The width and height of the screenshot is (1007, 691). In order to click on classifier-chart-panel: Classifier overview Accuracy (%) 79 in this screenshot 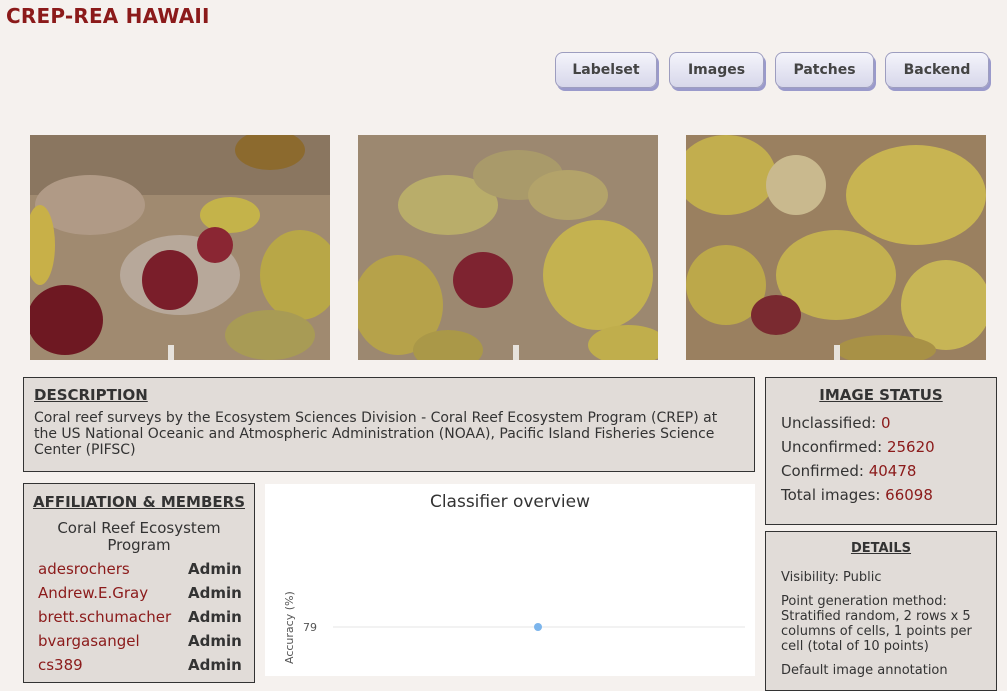, I will do `click(510, 580)`.